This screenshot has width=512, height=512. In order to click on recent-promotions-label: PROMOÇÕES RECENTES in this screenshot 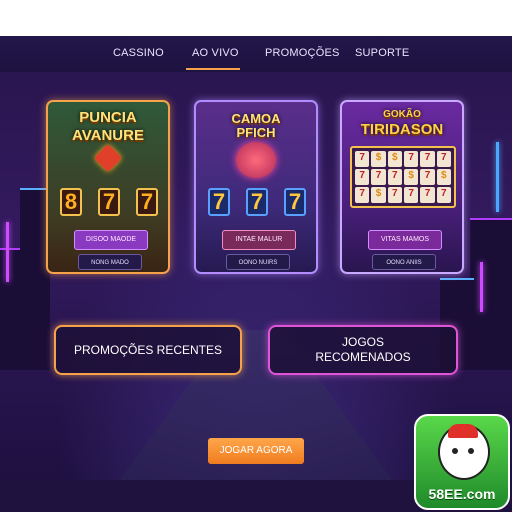, I will do `click(148, 350)`.